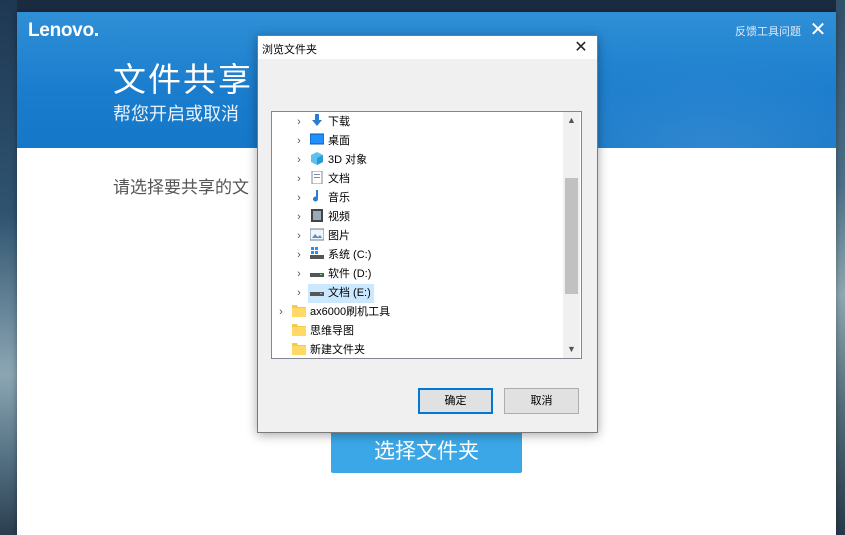 Image resolution: width=845 pixels, height=535 pixels. I want to click on tree-item-content: 下载, so click(330, 122).